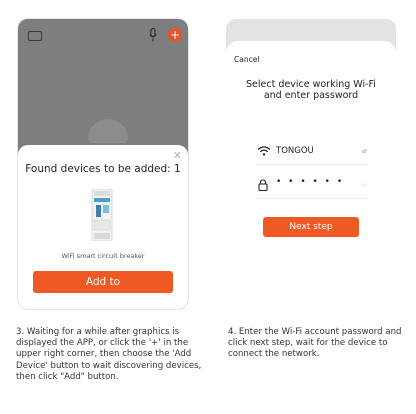  Describe the element at coordinates (103, 36) in the screenshot. I see `top-bar: +` at that location.